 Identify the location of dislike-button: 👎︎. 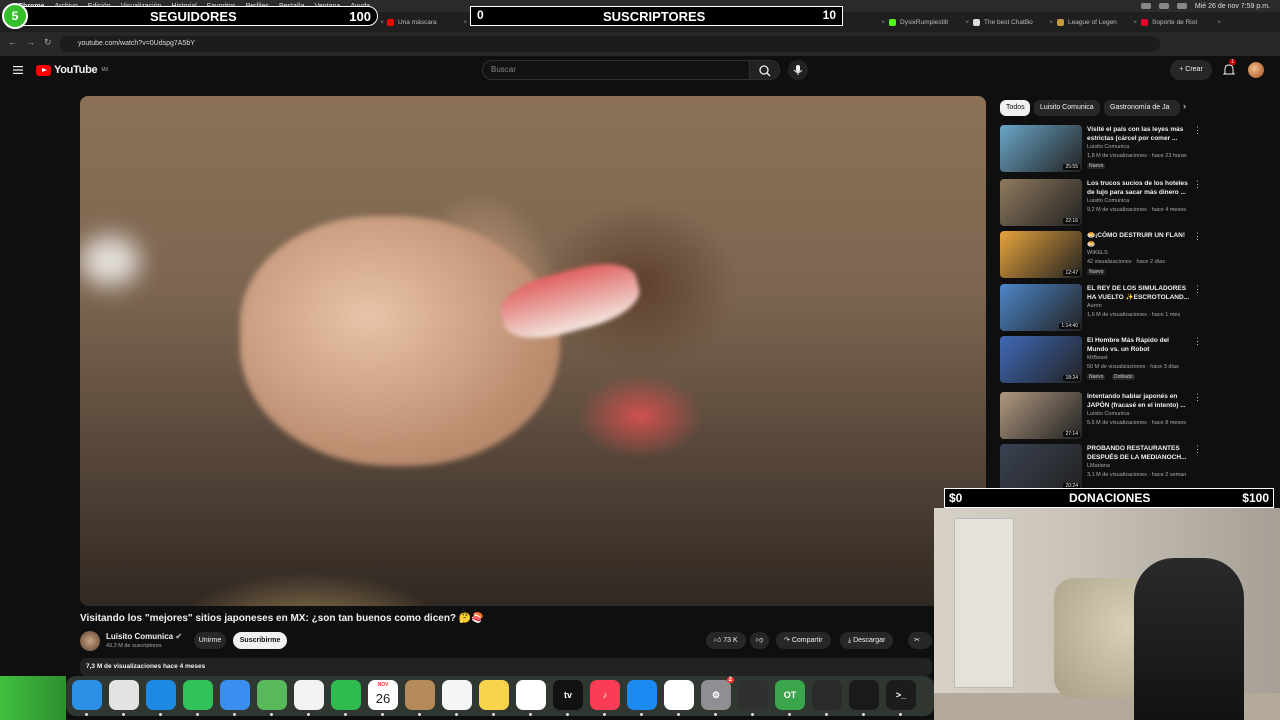
(760, 640).